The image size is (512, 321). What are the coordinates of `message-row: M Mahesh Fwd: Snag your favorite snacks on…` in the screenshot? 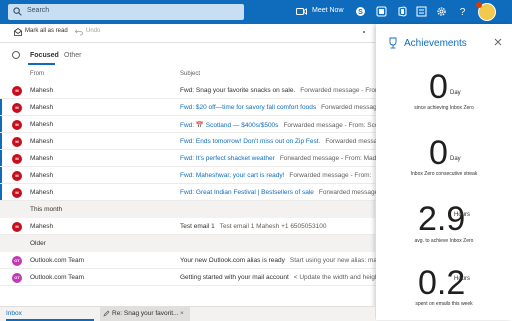 It's located at (194, 90).